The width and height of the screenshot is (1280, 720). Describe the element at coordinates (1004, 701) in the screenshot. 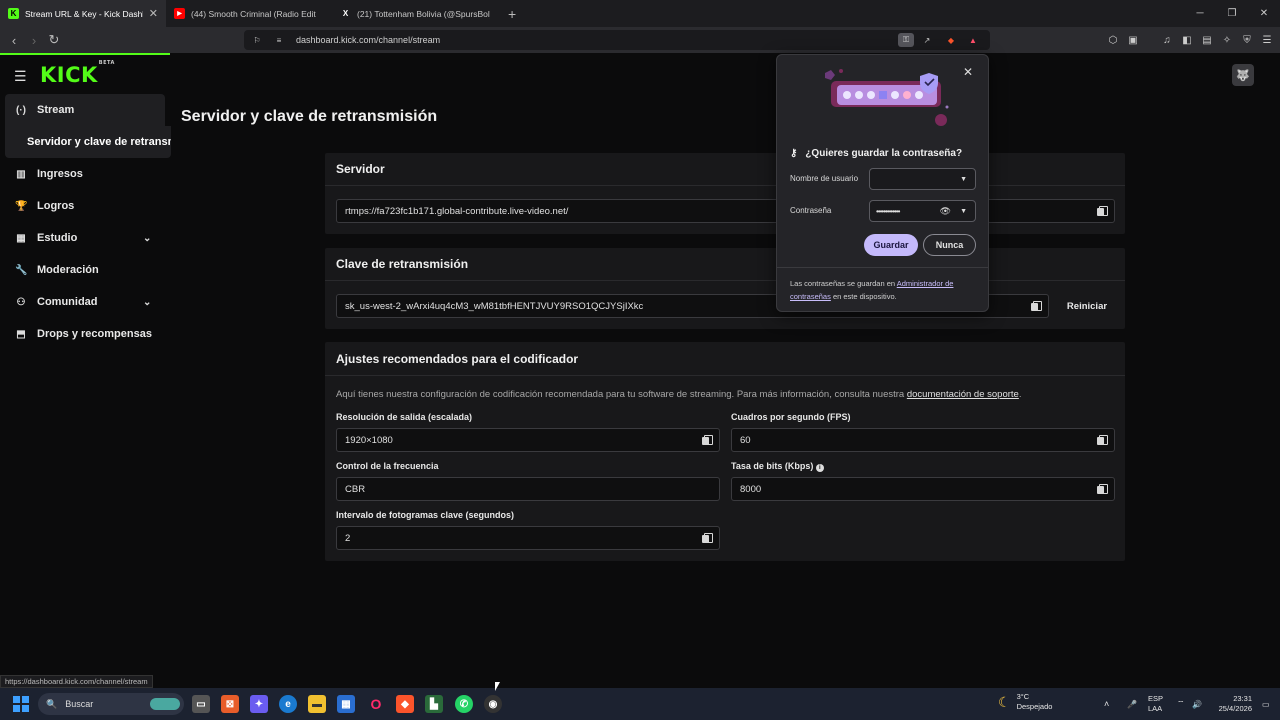

I see `moon-icon: ☾` at that location.